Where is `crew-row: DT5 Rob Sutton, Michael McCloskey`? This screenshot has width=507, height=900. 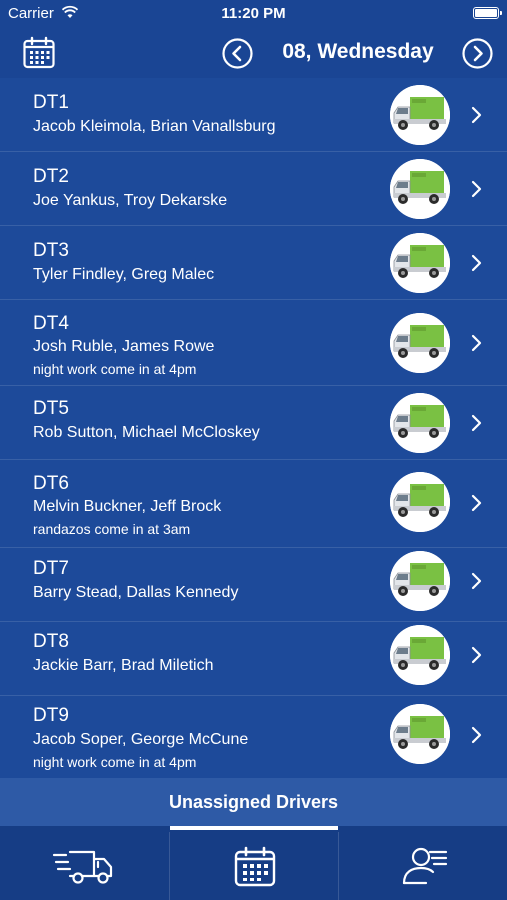 crew-row: DT5 Rob Sutton, Michael McCloskey is located at coordinates (253, 423).